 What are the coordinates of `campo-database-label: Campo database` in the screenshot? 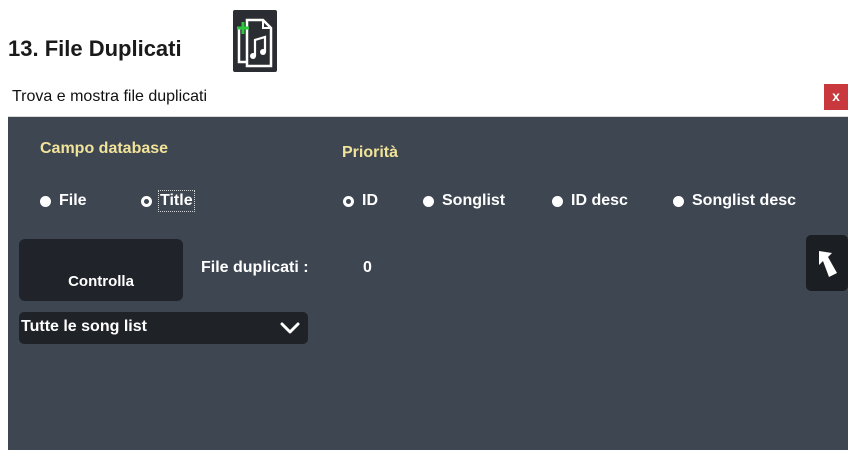 It's located at (104, 148).